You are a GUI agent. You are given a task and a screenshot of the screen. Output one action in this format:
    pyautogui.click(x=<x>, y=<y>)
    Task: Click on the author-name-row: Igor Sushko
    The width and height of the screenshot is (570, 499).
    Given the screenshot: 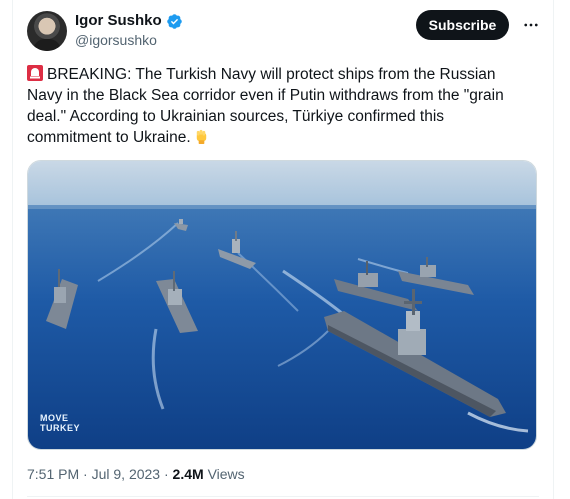 What is the action you would take?
    pyautogui.click(x=129, y=21)
    